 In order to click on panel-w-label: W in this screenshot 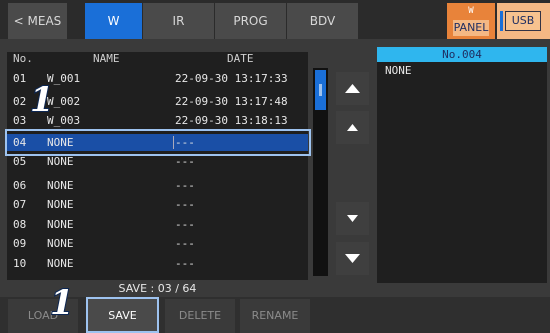, I will do `click(471, 11)`.